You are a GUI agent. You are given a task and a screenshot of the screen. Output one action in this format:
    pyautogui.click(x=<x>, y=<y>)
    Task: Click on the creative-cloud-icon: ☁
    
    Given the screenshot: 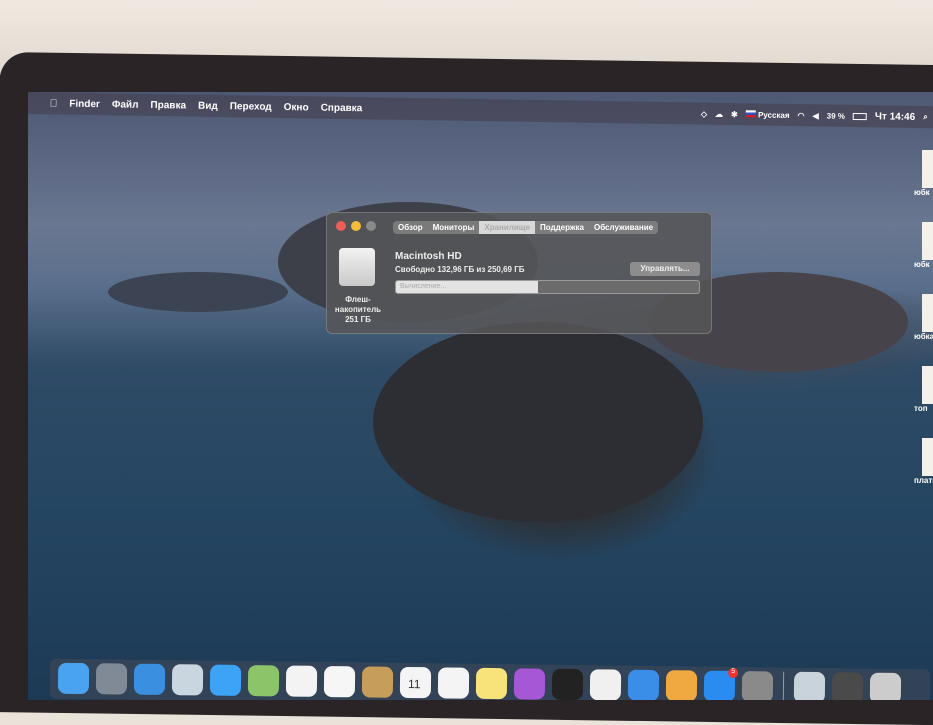 What is the action you would take?
    pyautogui.click(x=719, y=113)
    